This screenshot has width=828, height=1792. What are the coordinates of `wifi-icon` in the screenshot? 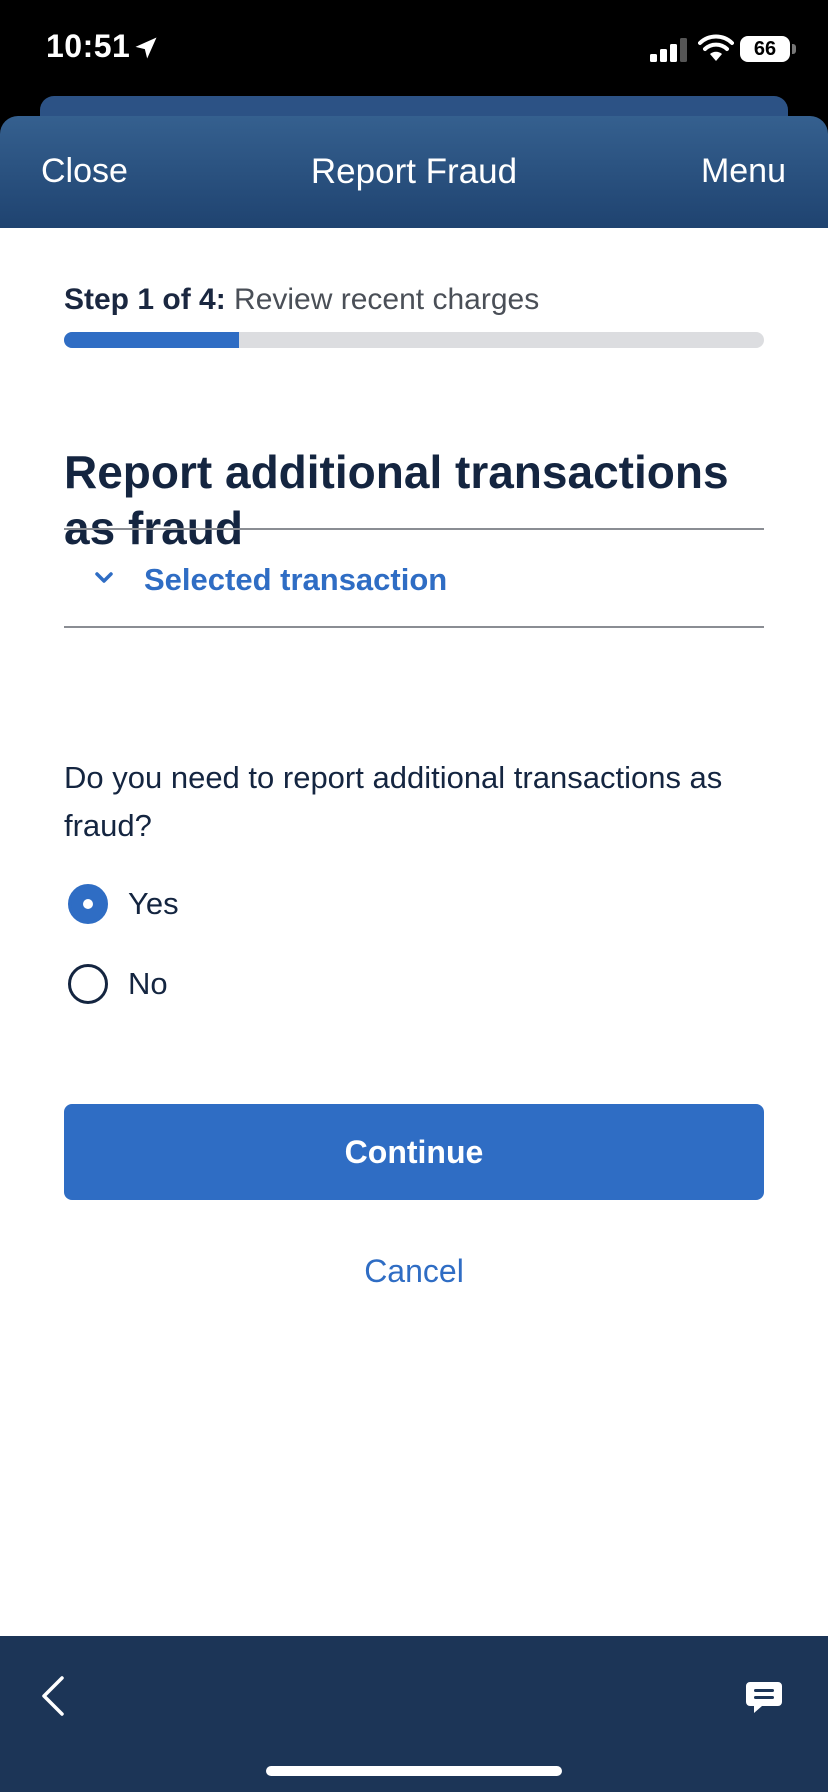 It's located at (716, 47).